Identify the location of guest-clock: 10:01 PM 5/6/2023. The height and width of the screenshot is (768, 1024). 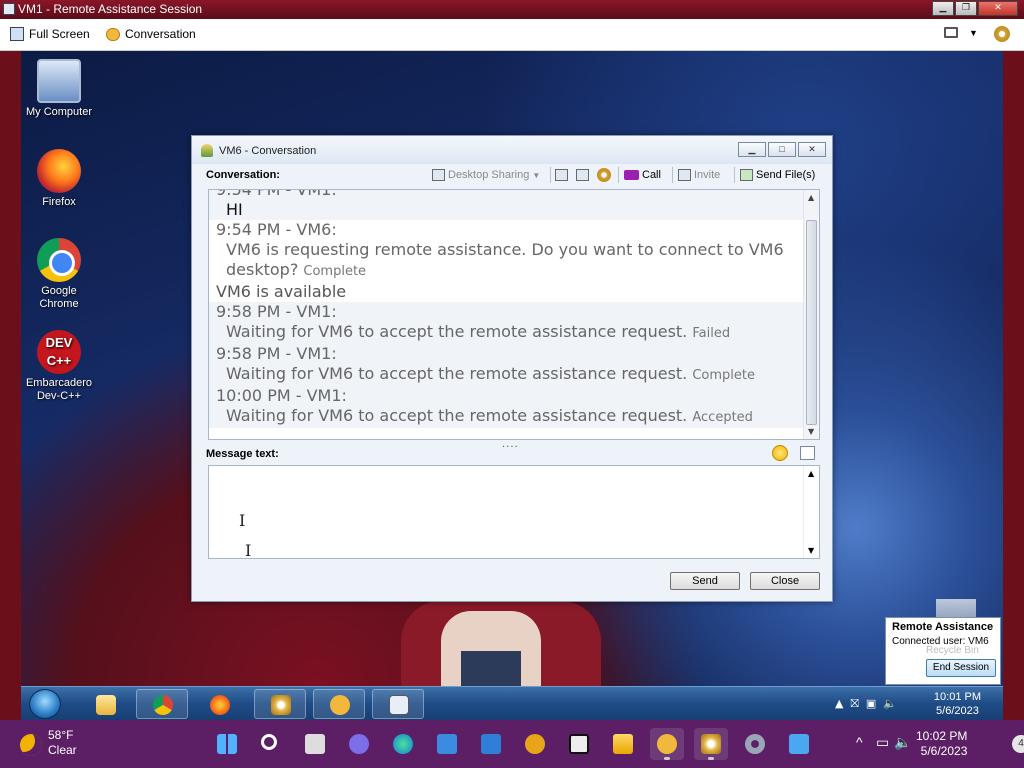
(957, 704).